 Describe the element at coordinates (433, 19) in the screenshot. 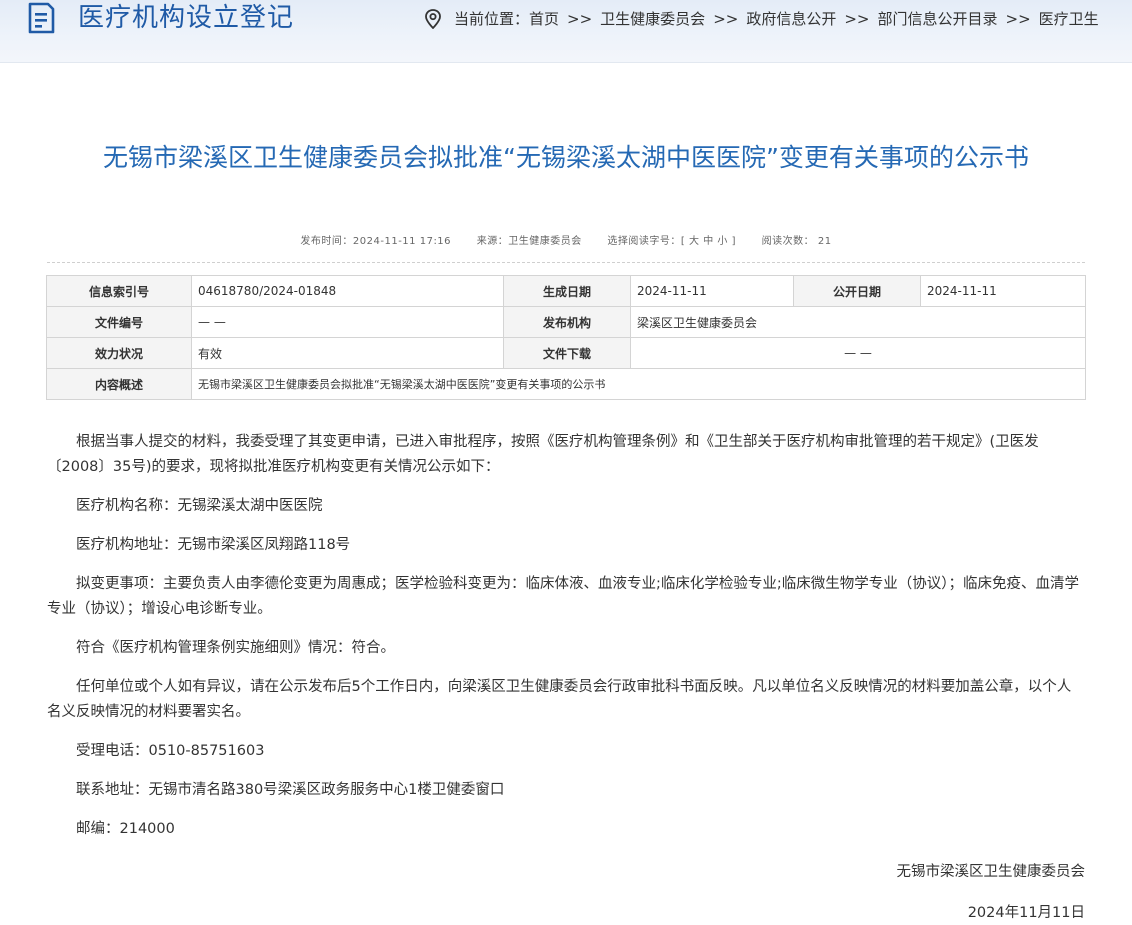

I see `location-pin-icon` at that location.